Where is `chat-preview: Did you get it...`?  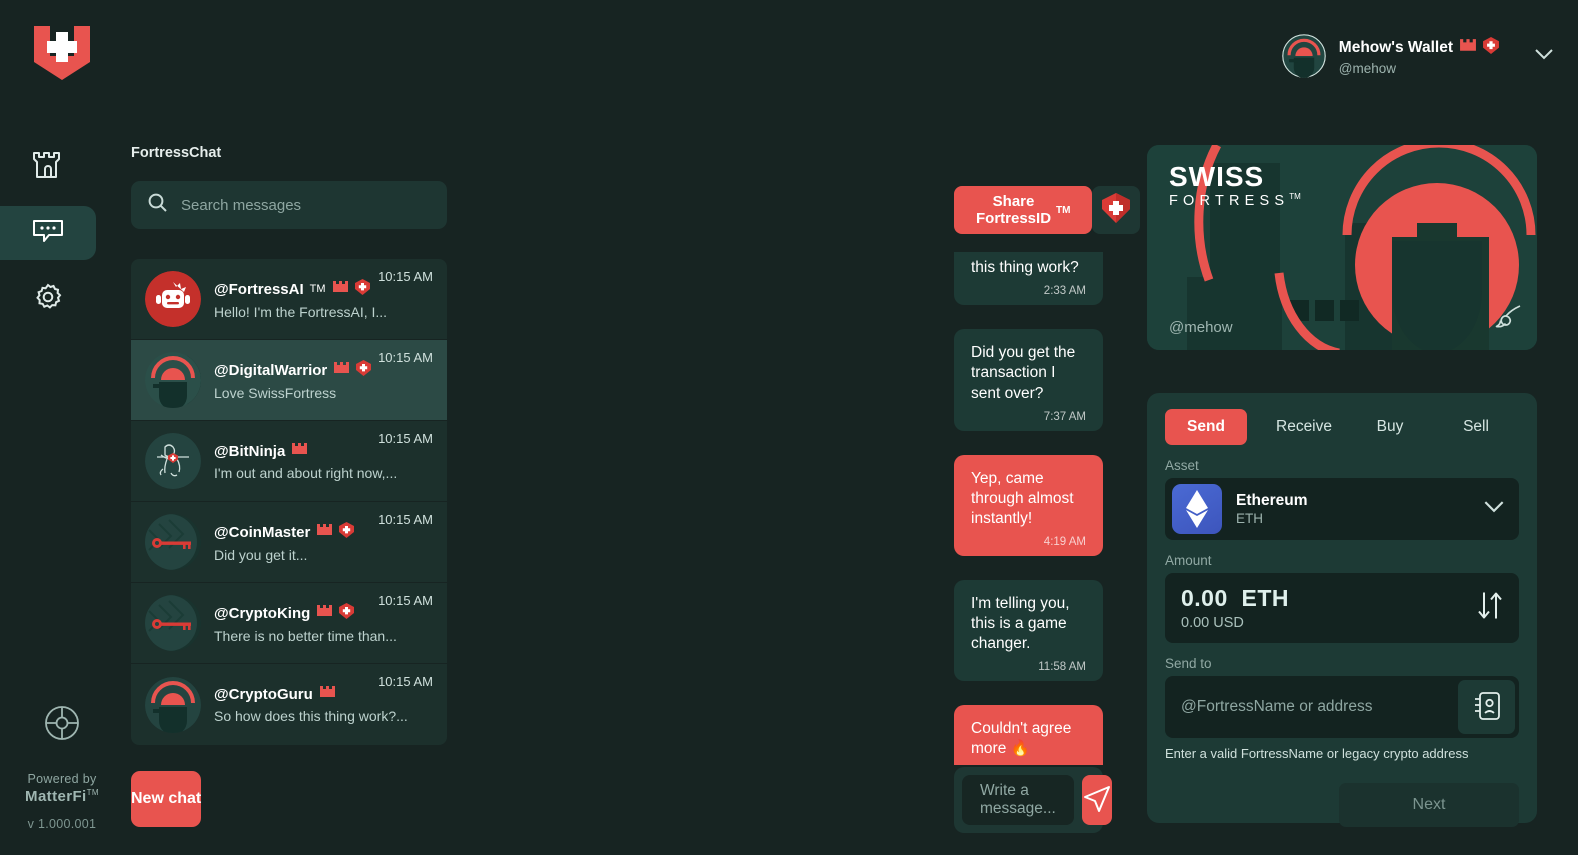 chat-preview: Did you get it... is located at coordinates (261, 554).